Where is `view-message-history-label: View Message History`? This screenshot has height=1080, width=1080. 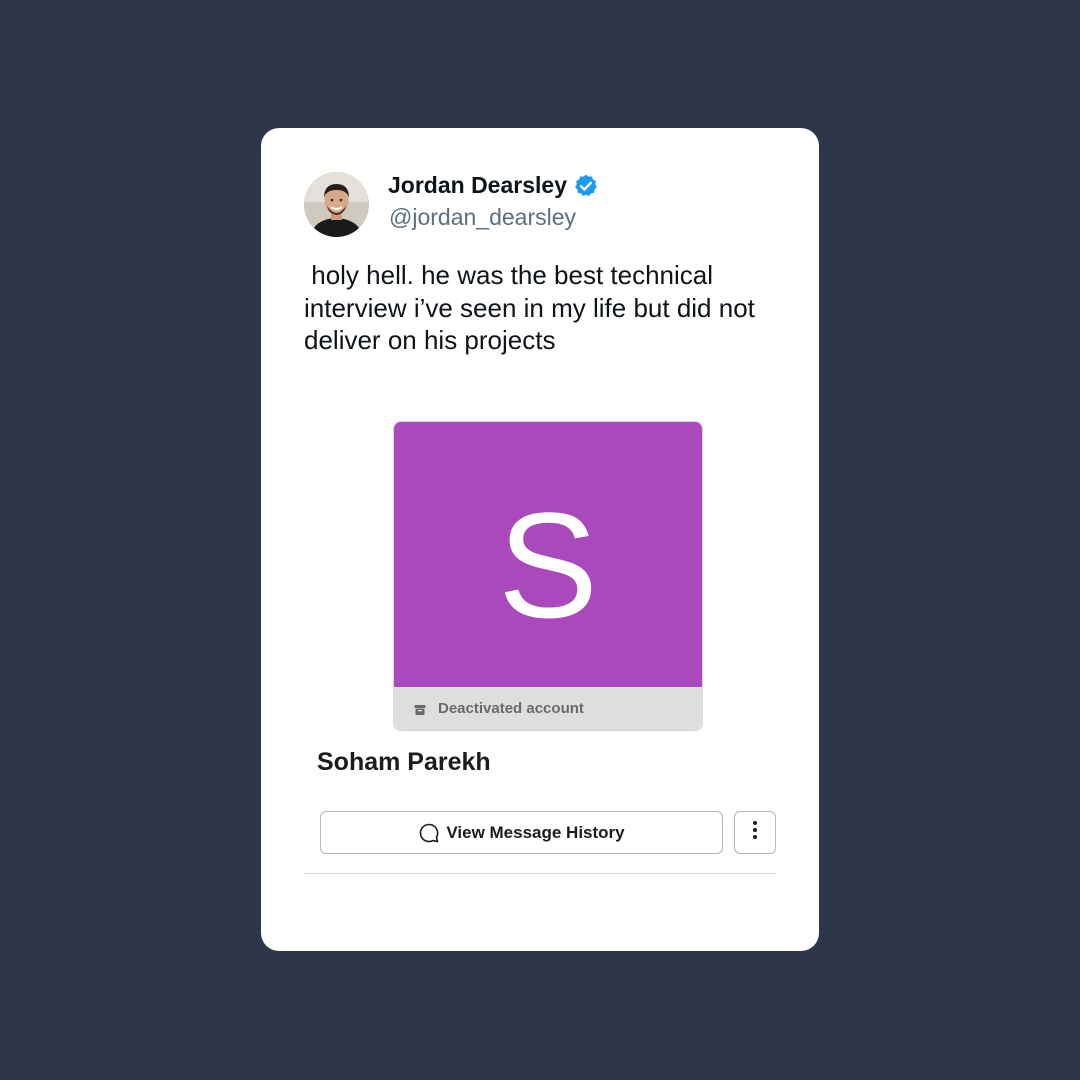
view-message-history-label: View Message History is located at coordinates (535, 832).